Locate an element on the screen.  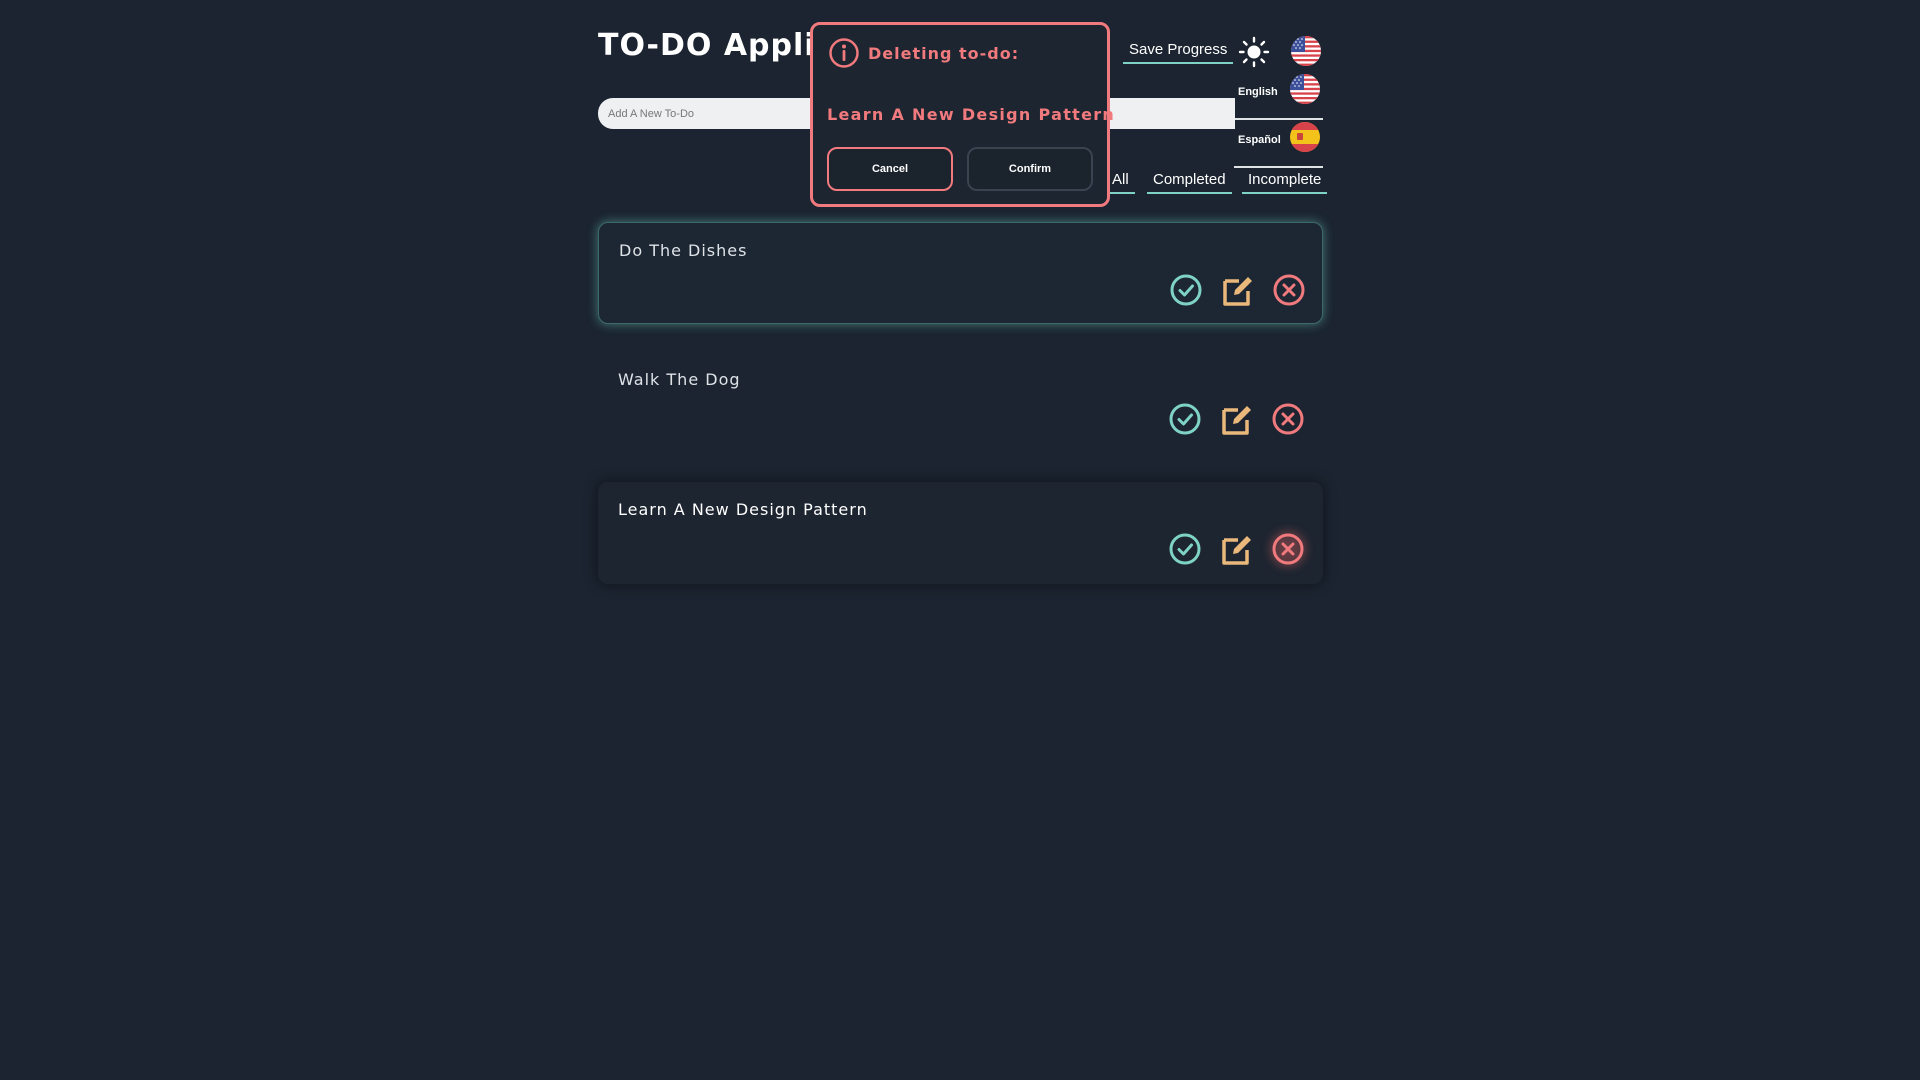
dialog-heading: Deleting to-do: is located at coordinates (944, 53).